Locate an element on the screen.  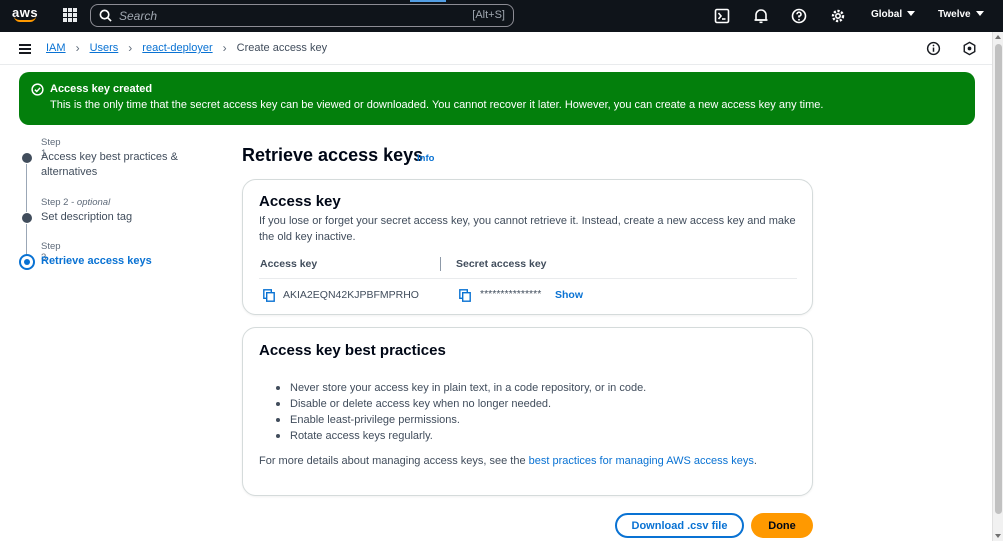
access-key-value: AKIA2EQN42KJPBFMPRHO is located at coordinates (351, 295).